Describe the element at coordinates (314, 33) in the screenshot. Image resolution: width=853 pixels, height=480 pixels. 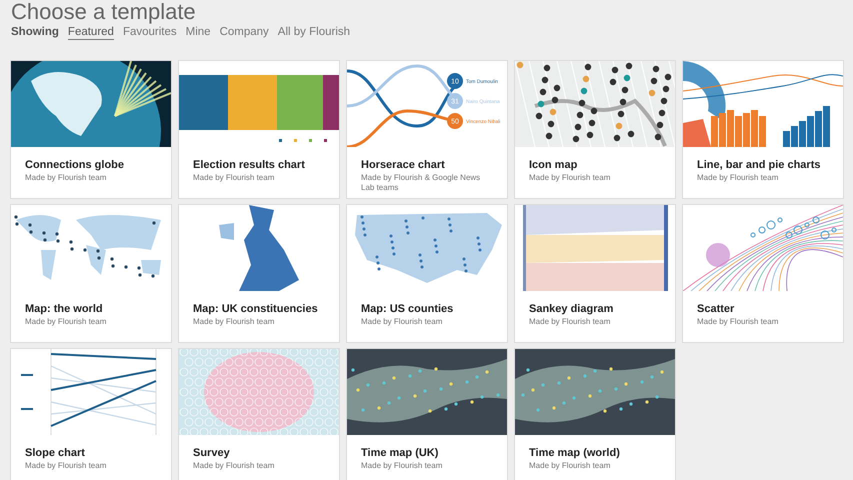
I see `filter-tab: All by Flourish` at that location.